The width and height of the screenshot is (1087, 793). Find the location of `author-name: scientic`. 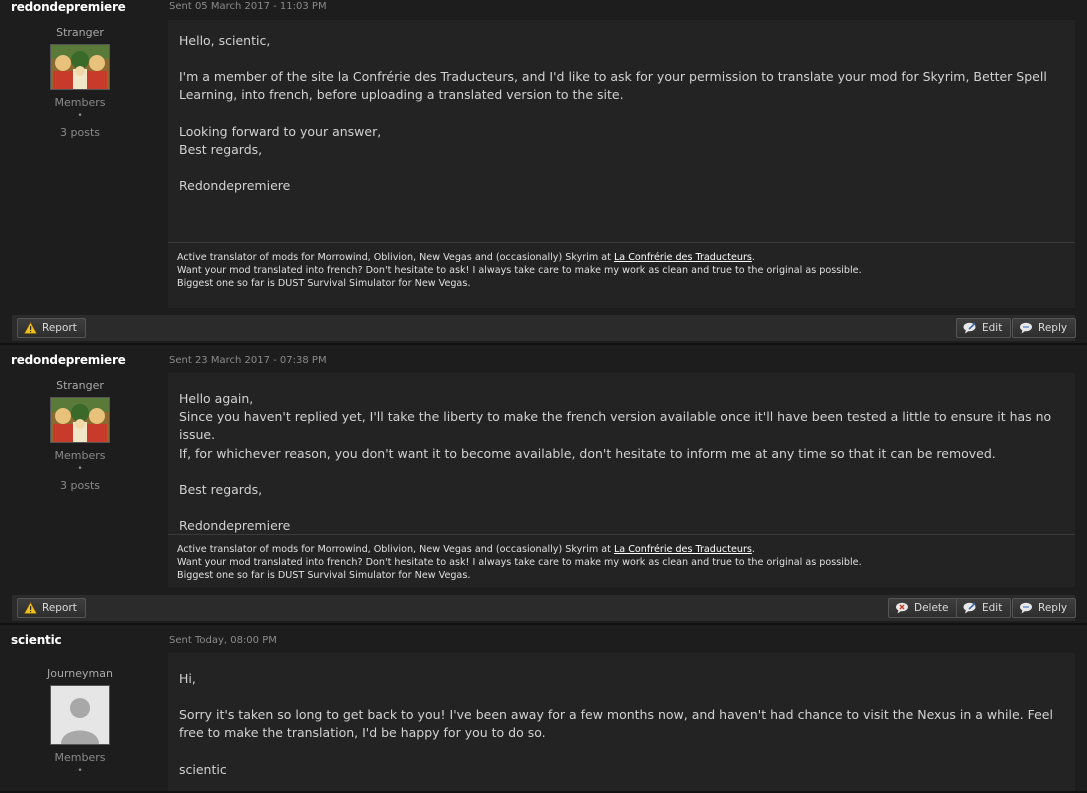

author-name: scientic is located at coordinates (36, 640).